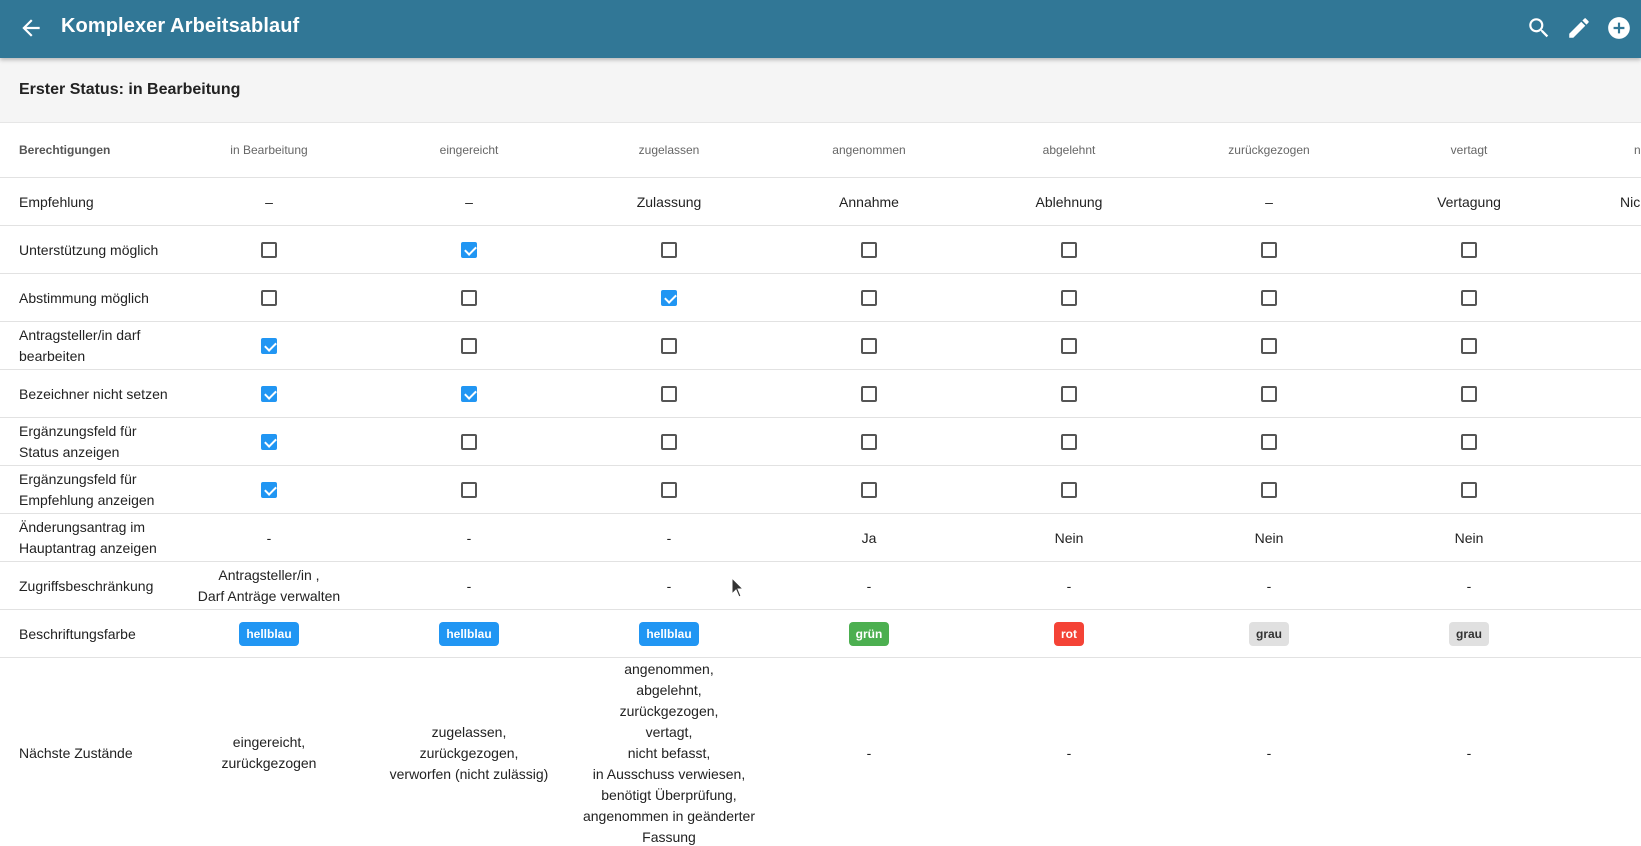 Image resolution: width=1641 pixels, height=846 pixels. Describe the element at coordinates (1069, 150) in the screenshot. I see `column-header-abgelehnt: abgelehnt` at that location.